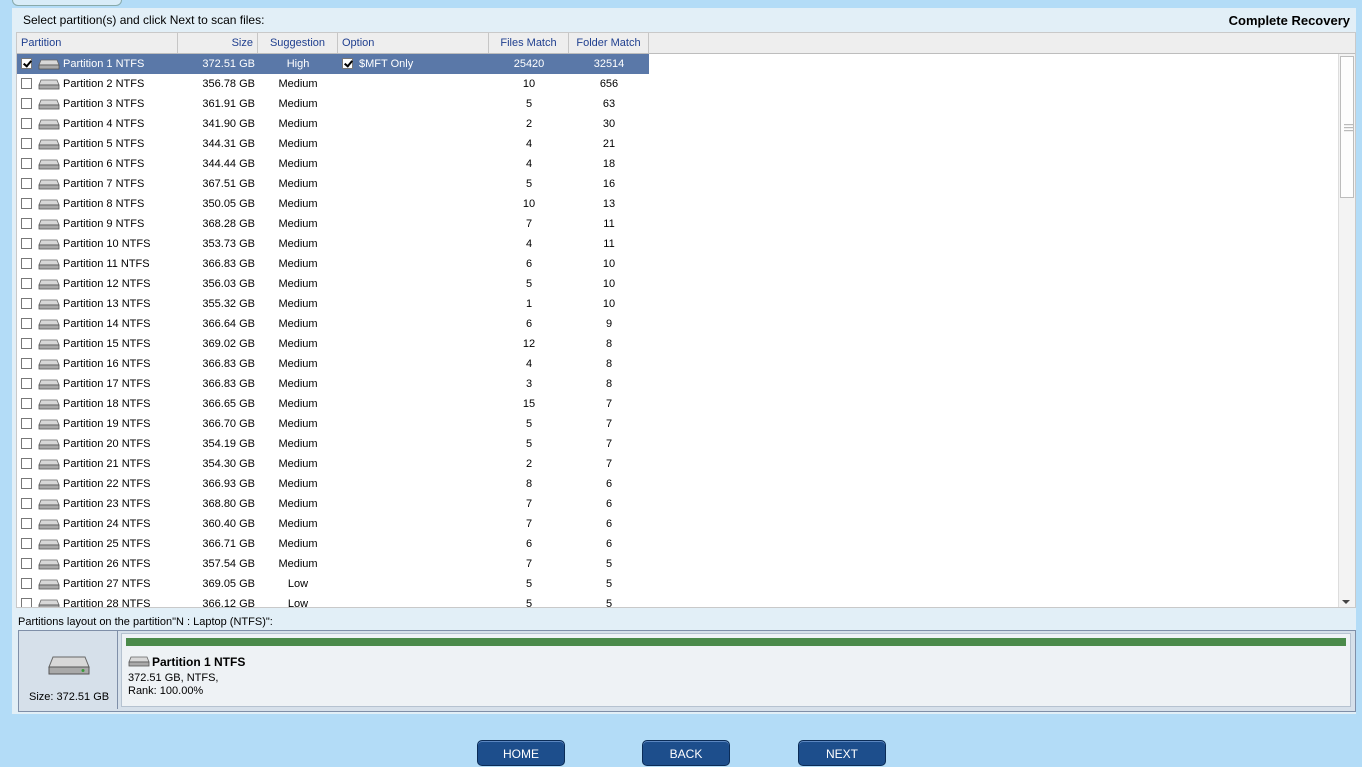 This screenshot has height=767, width=1362. Describe the element at coordinates (609, 584) in the screenshot. I see `folder-match-cell: 5` at that location.